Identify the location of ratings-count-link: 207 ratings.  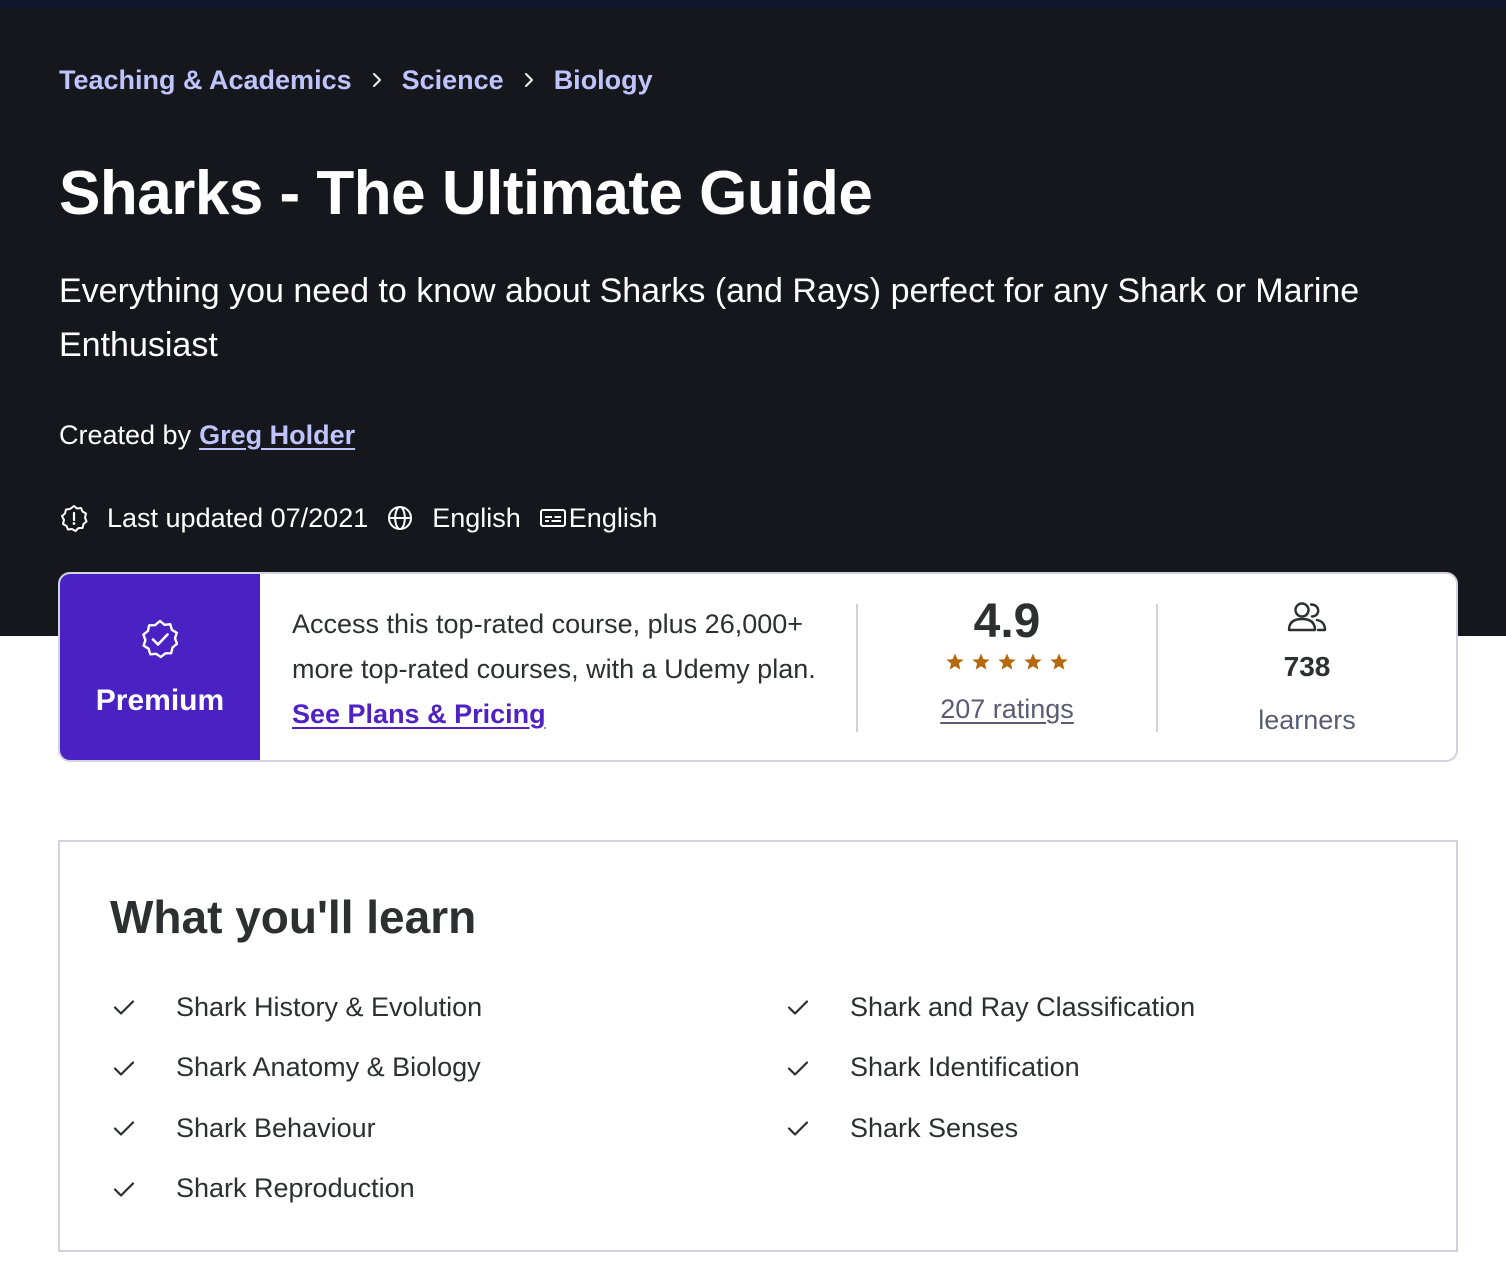
(1007, 709).